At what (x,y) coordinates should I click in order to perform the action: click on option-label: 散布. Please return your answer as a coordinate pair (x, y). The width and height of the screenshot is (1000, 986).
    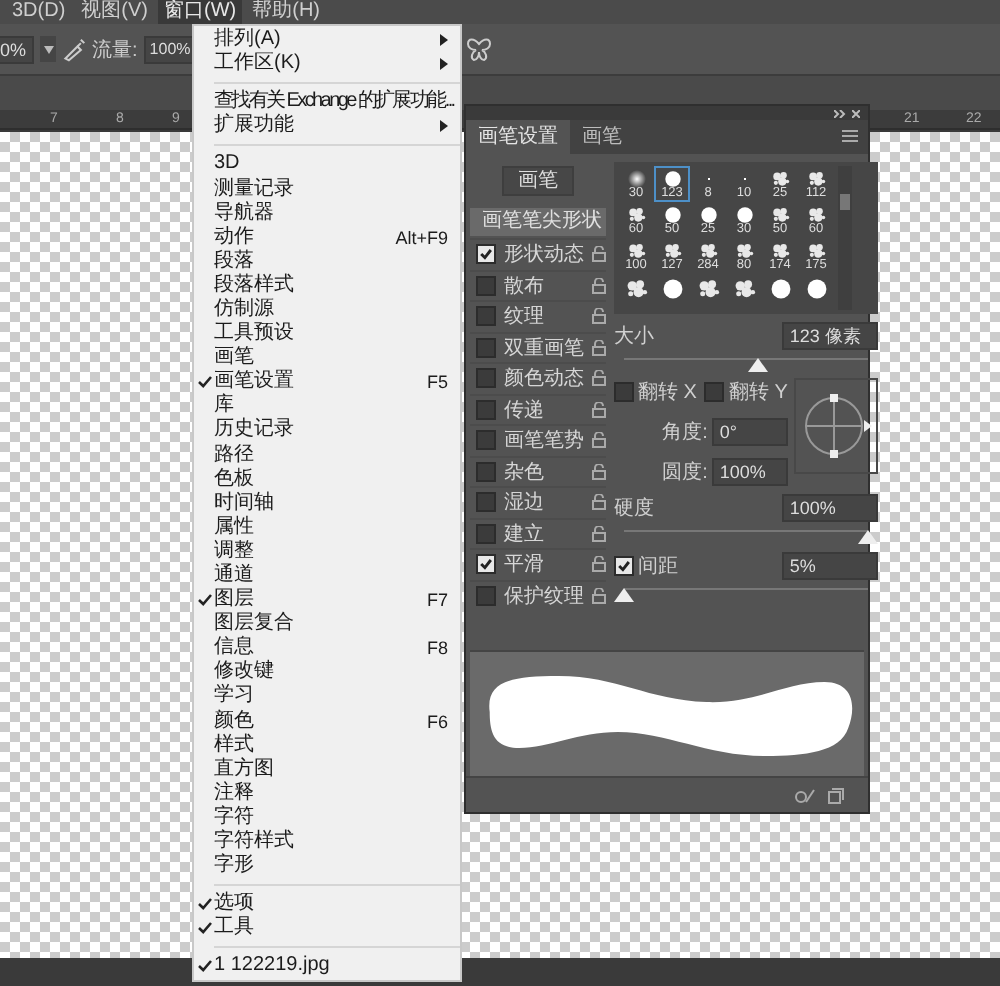
    Looking at the image, I should click on (544, 285).